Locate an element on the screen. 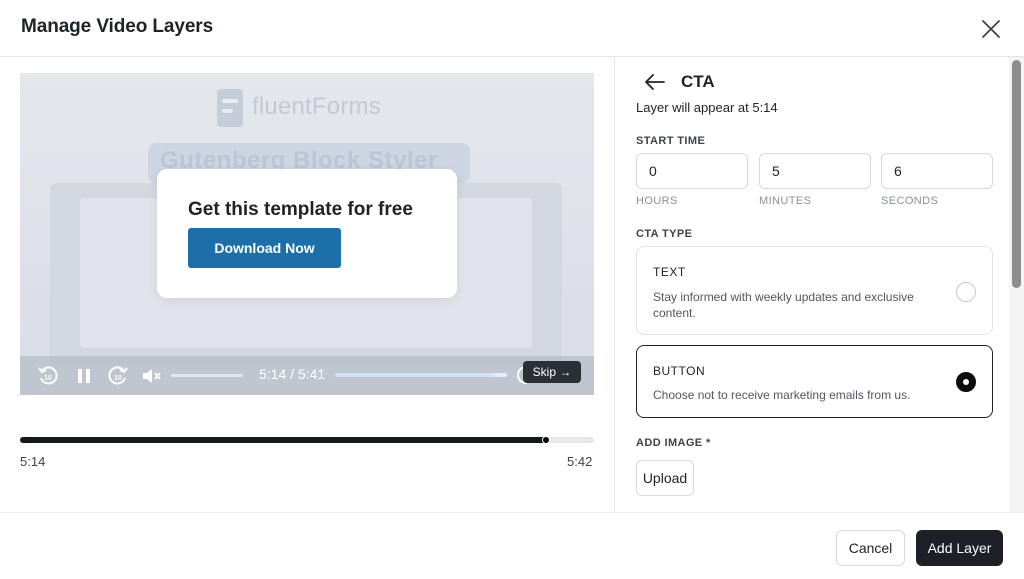 The image size is (1024, 579). seconds-input is located at coordinates (937, 171).